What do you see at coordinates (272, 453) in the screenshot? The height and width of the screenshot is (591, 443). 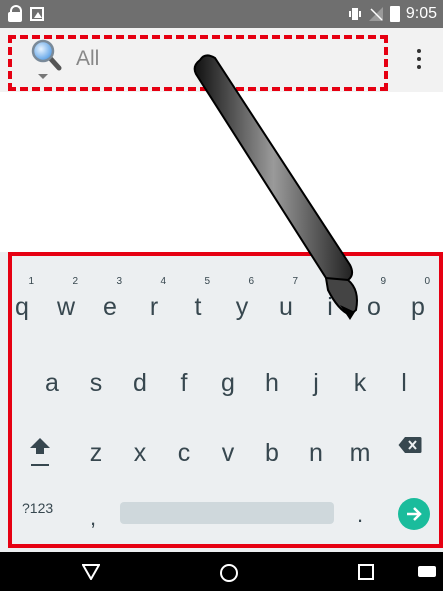 I see `key-b: b` at bounding box center [272, 453].